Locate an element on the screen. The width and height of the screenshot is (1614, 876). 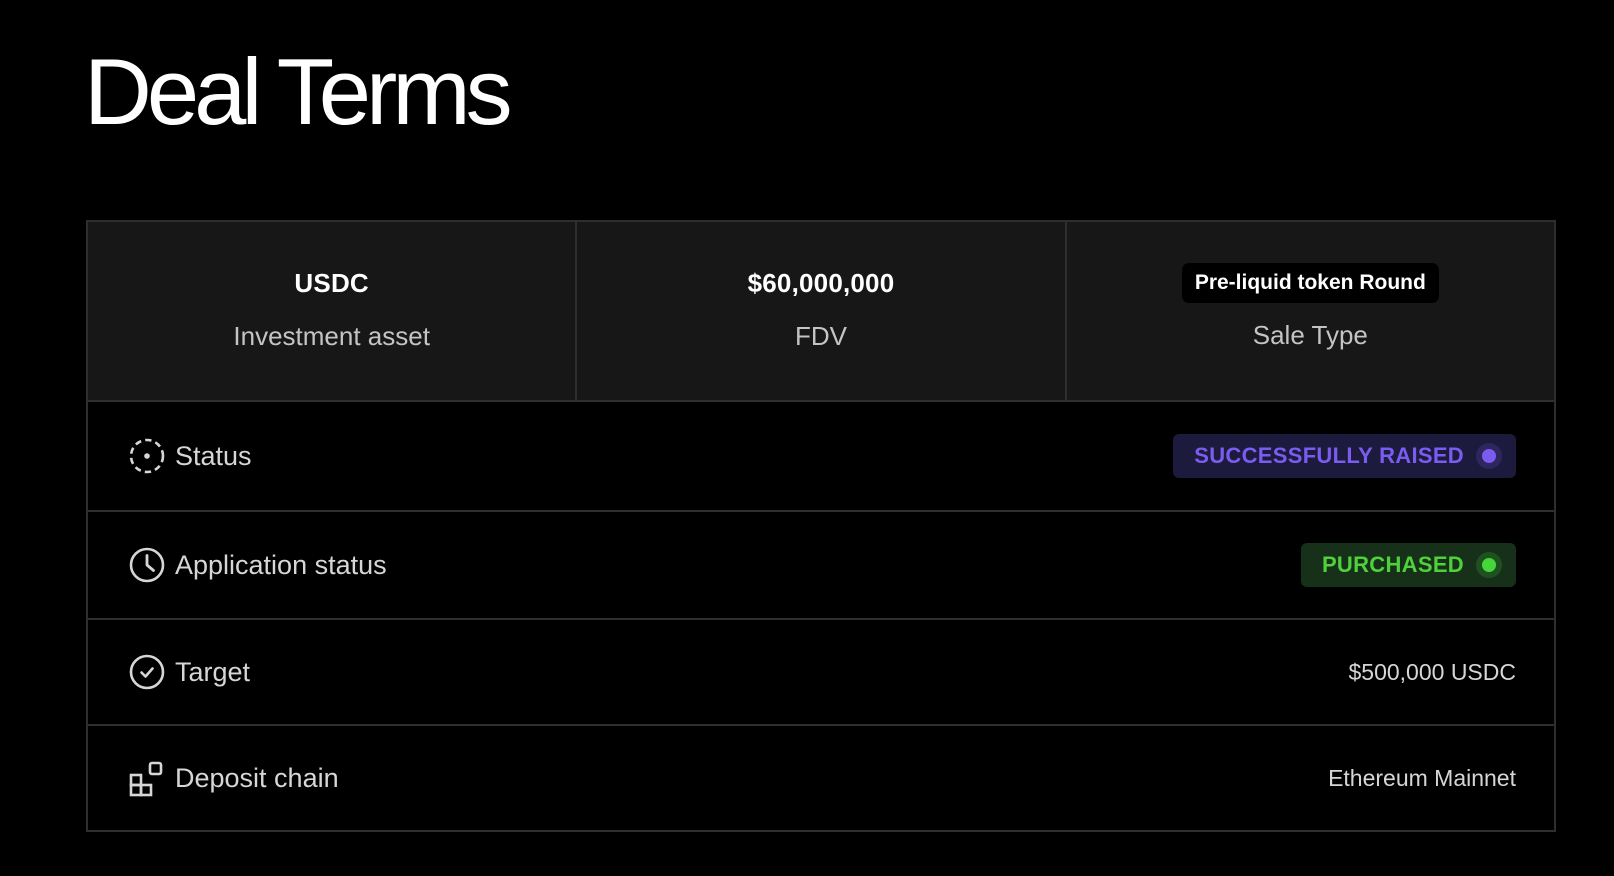
status-badge-text: SUCCESSFULLY RAISED is located at coordinates (1329, 455).